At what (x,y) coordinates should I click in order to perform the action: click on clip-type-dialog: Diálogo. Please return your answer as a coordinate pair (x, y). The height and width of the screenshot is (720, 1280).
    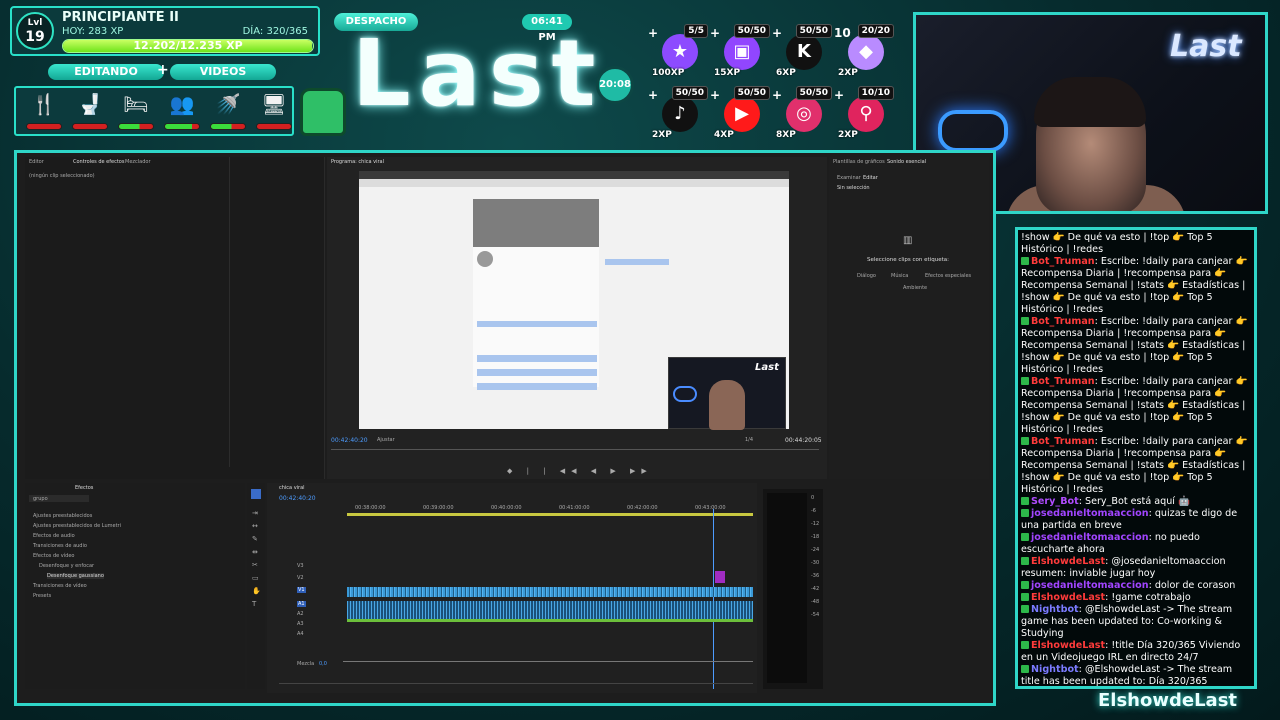
    Looking at the image, I should click on (866, 276).